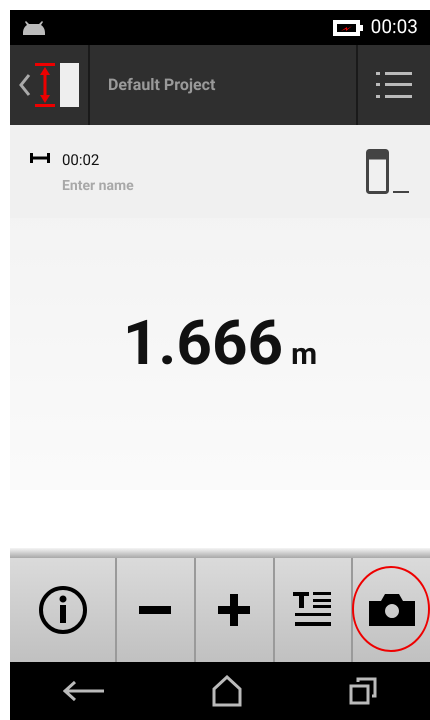 The image size is (430, 720). What do you see at coordinates (304, 355) in the screenshot?
I see `distance-unit: m` at bounding box center [304, 355].